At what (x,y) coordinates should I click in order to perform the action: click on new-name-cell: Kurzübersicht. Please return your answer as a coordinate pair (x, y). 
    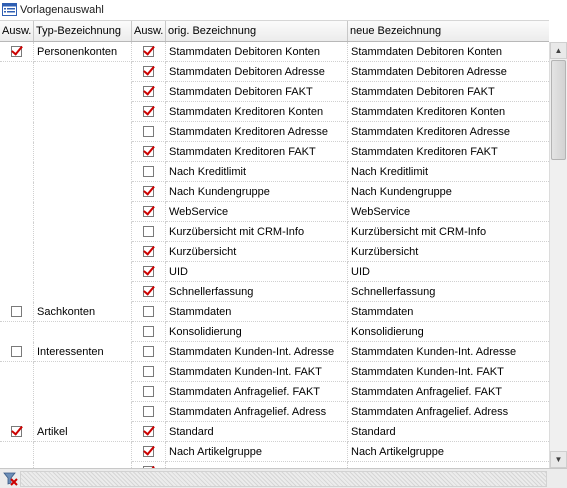
    Looking at the image, I should click on (448, 252).